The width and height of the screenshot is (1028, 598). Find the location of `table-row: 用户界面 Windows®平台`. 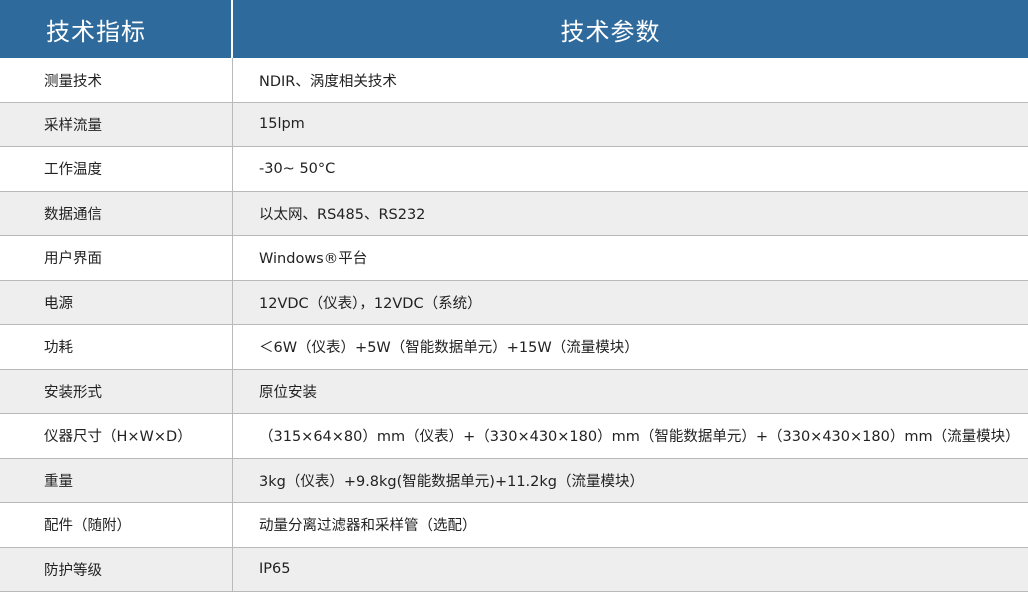

table-row: 用户界面 Windows®平台 is located at coordinates (514, 258).